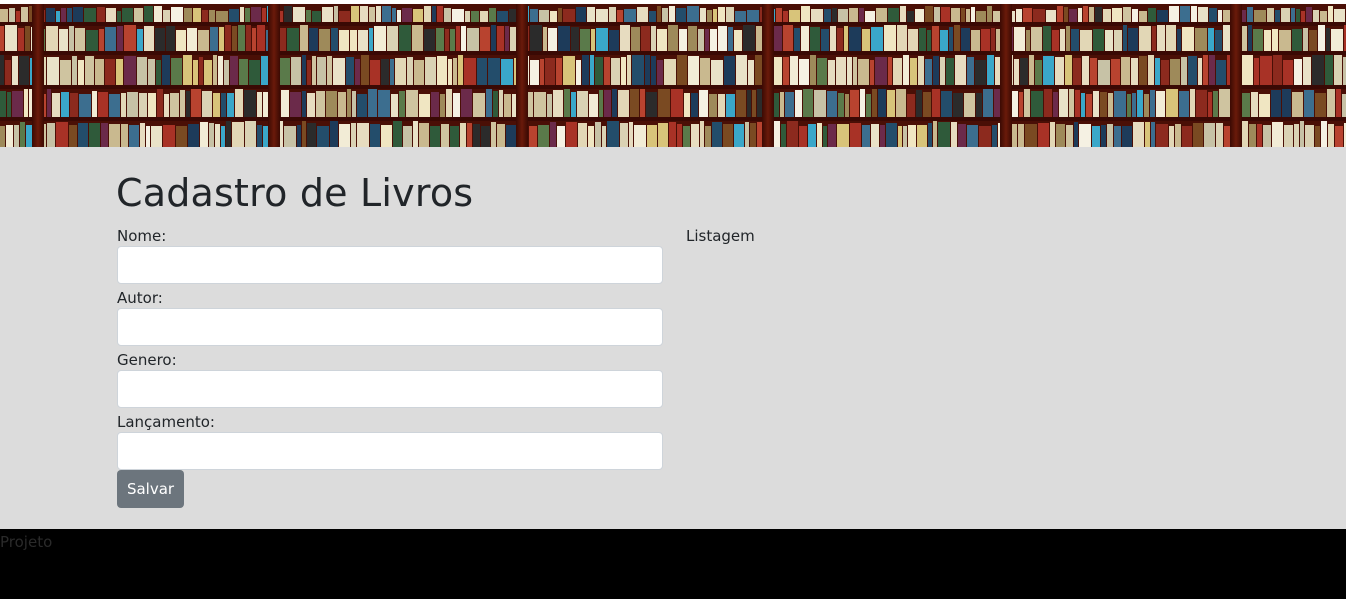  What do you see at coordinates (390, 451) in the screenshot?
I see `lancamento-input` at bounding box center [390, 451].